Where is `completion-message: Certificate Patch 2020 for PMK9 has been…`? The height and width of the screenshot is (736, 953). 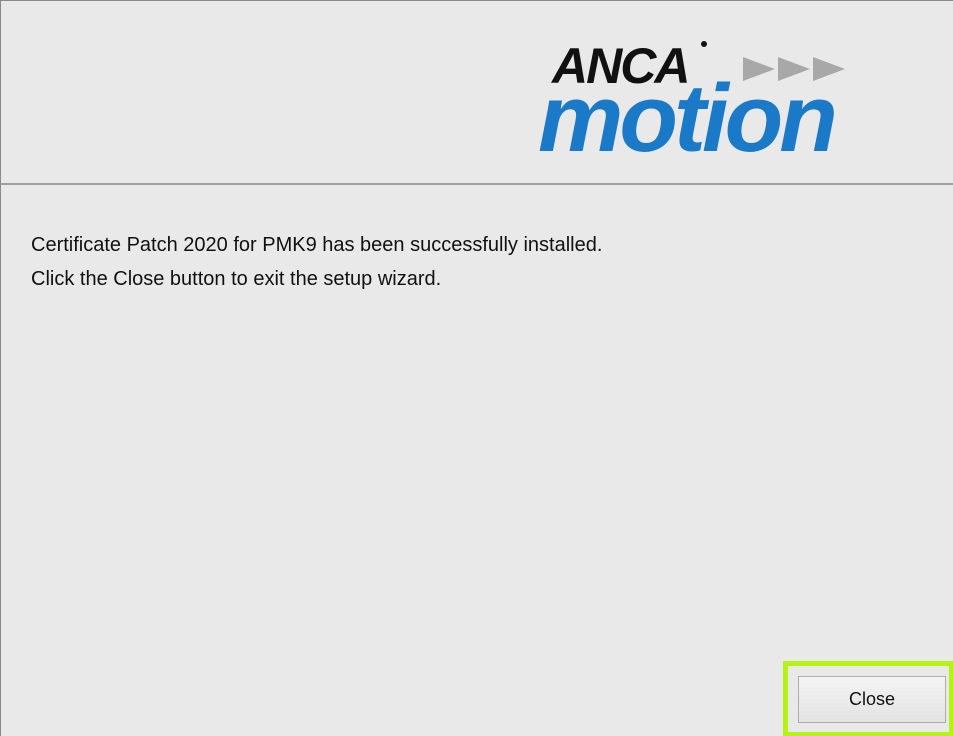
completion-message: Certificate Patch 2020 for PMK9 has been… is located at coordinates (476, 262).